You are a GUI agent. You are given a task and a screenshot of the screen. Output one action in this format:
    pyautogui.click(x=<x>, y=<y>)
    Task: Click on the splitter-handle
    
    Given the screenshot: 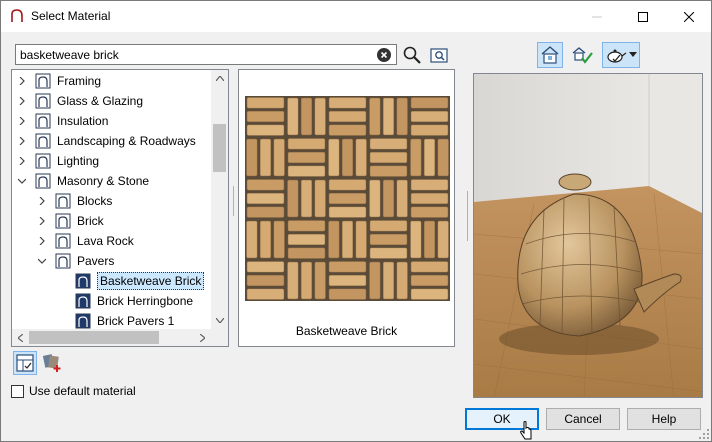 What is the action you would take?
    pyautogui.click(x=233, y=201)
    